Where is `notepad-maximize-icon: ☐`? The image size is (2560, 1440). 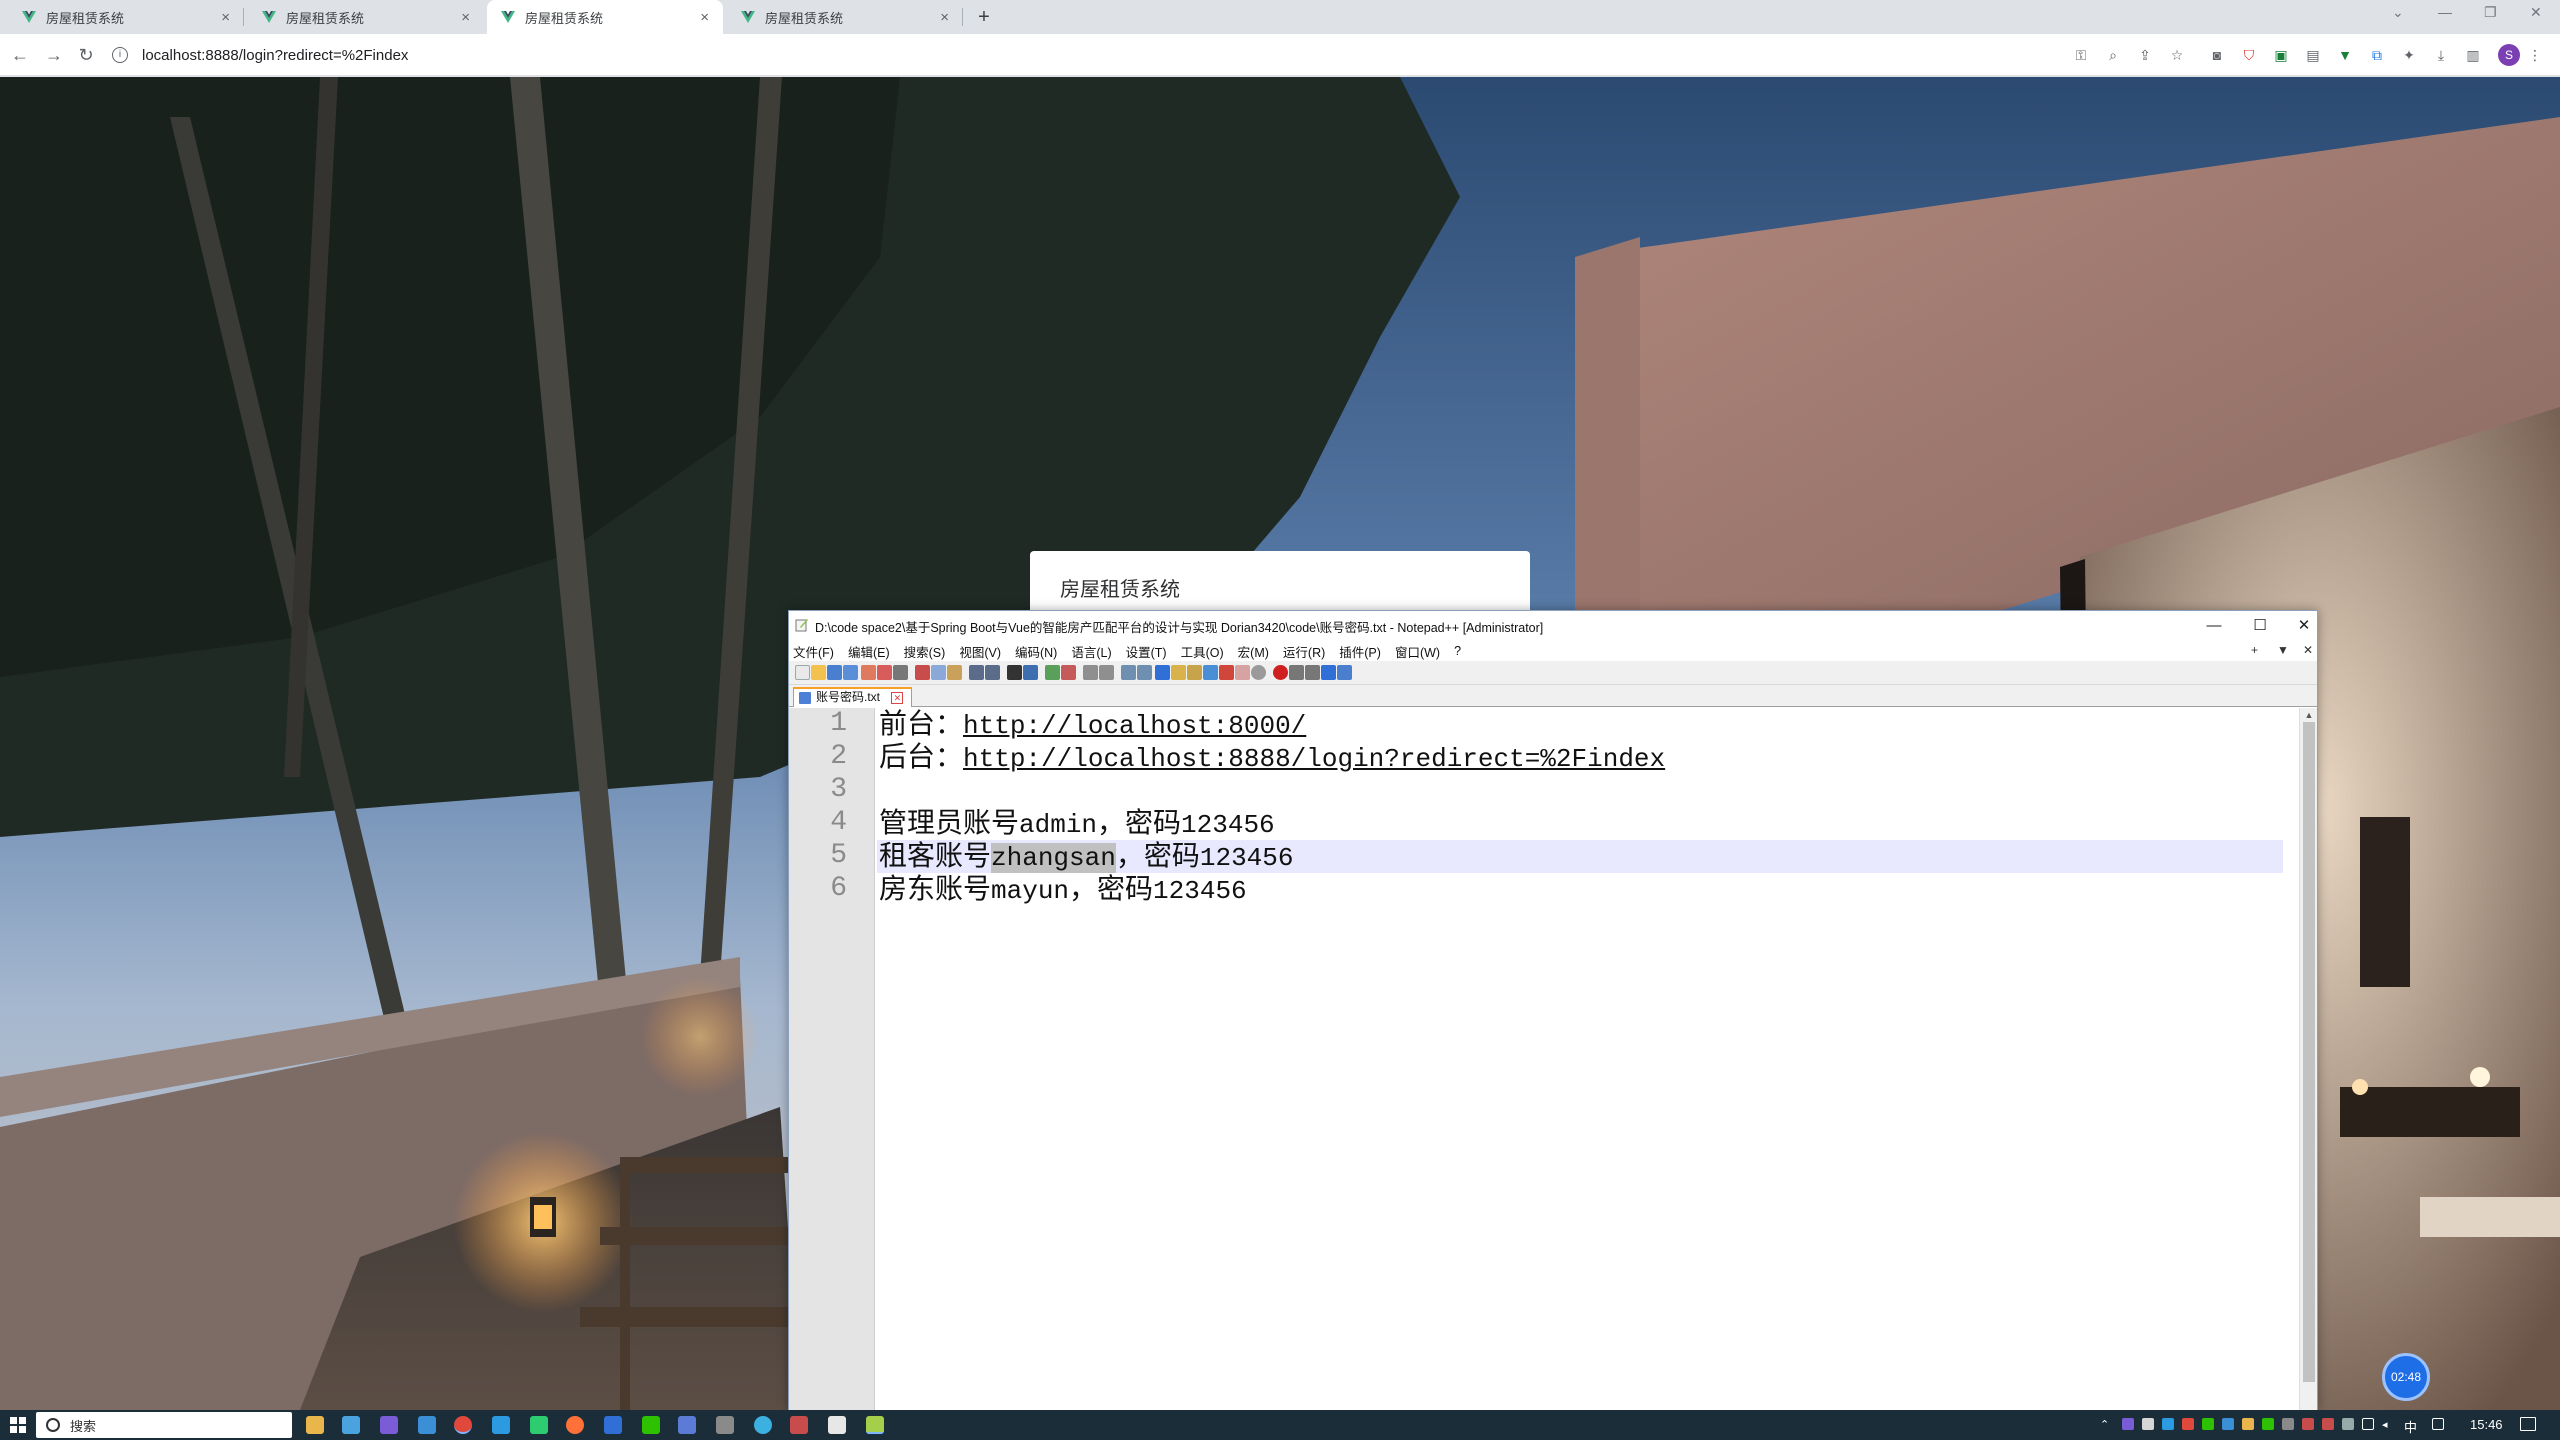
notepad-maximize-icon: ☐ is located at coordinates (2260, 626).